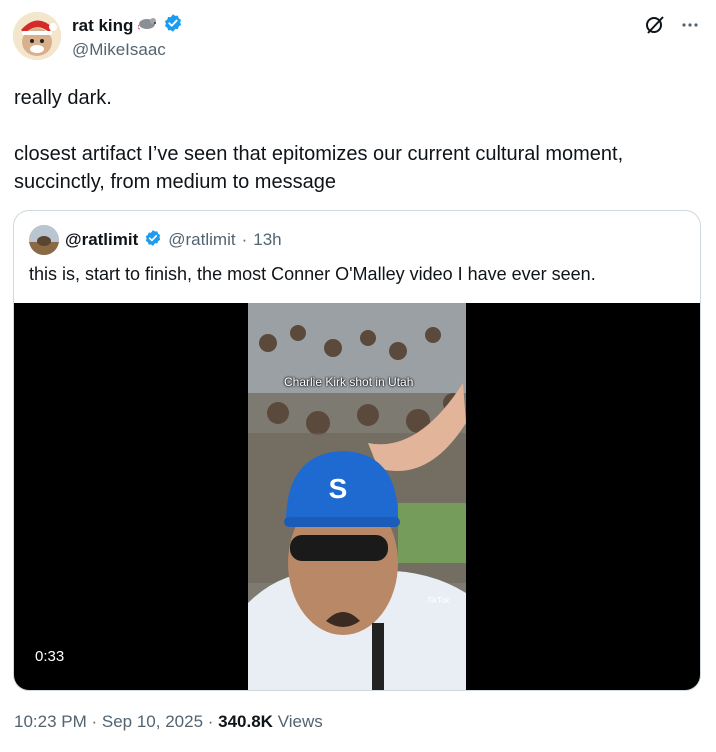  Describe the element at coordinates (102, 26) in the screenshot. I see `author-display-name: rat king` at that location.